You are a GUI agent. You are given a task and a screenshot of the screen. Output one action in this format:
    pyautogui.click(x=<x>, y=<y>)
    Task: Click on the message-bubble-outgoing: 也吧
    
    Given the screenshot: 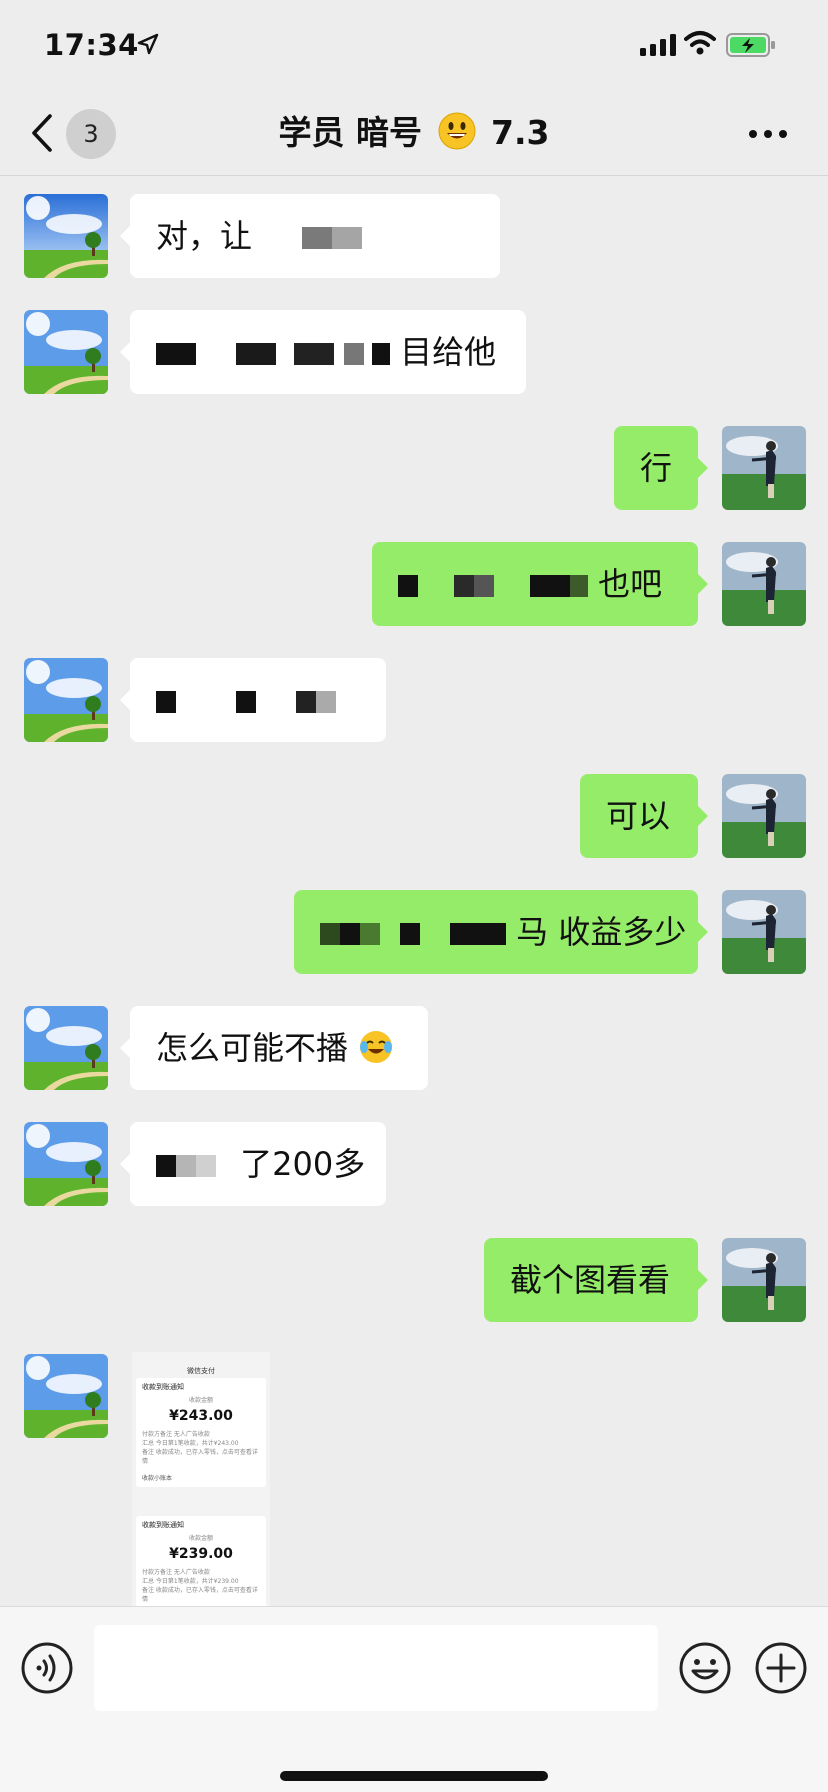 What is the action you would take?
    pyautogui.click(x=540, y=584)
    